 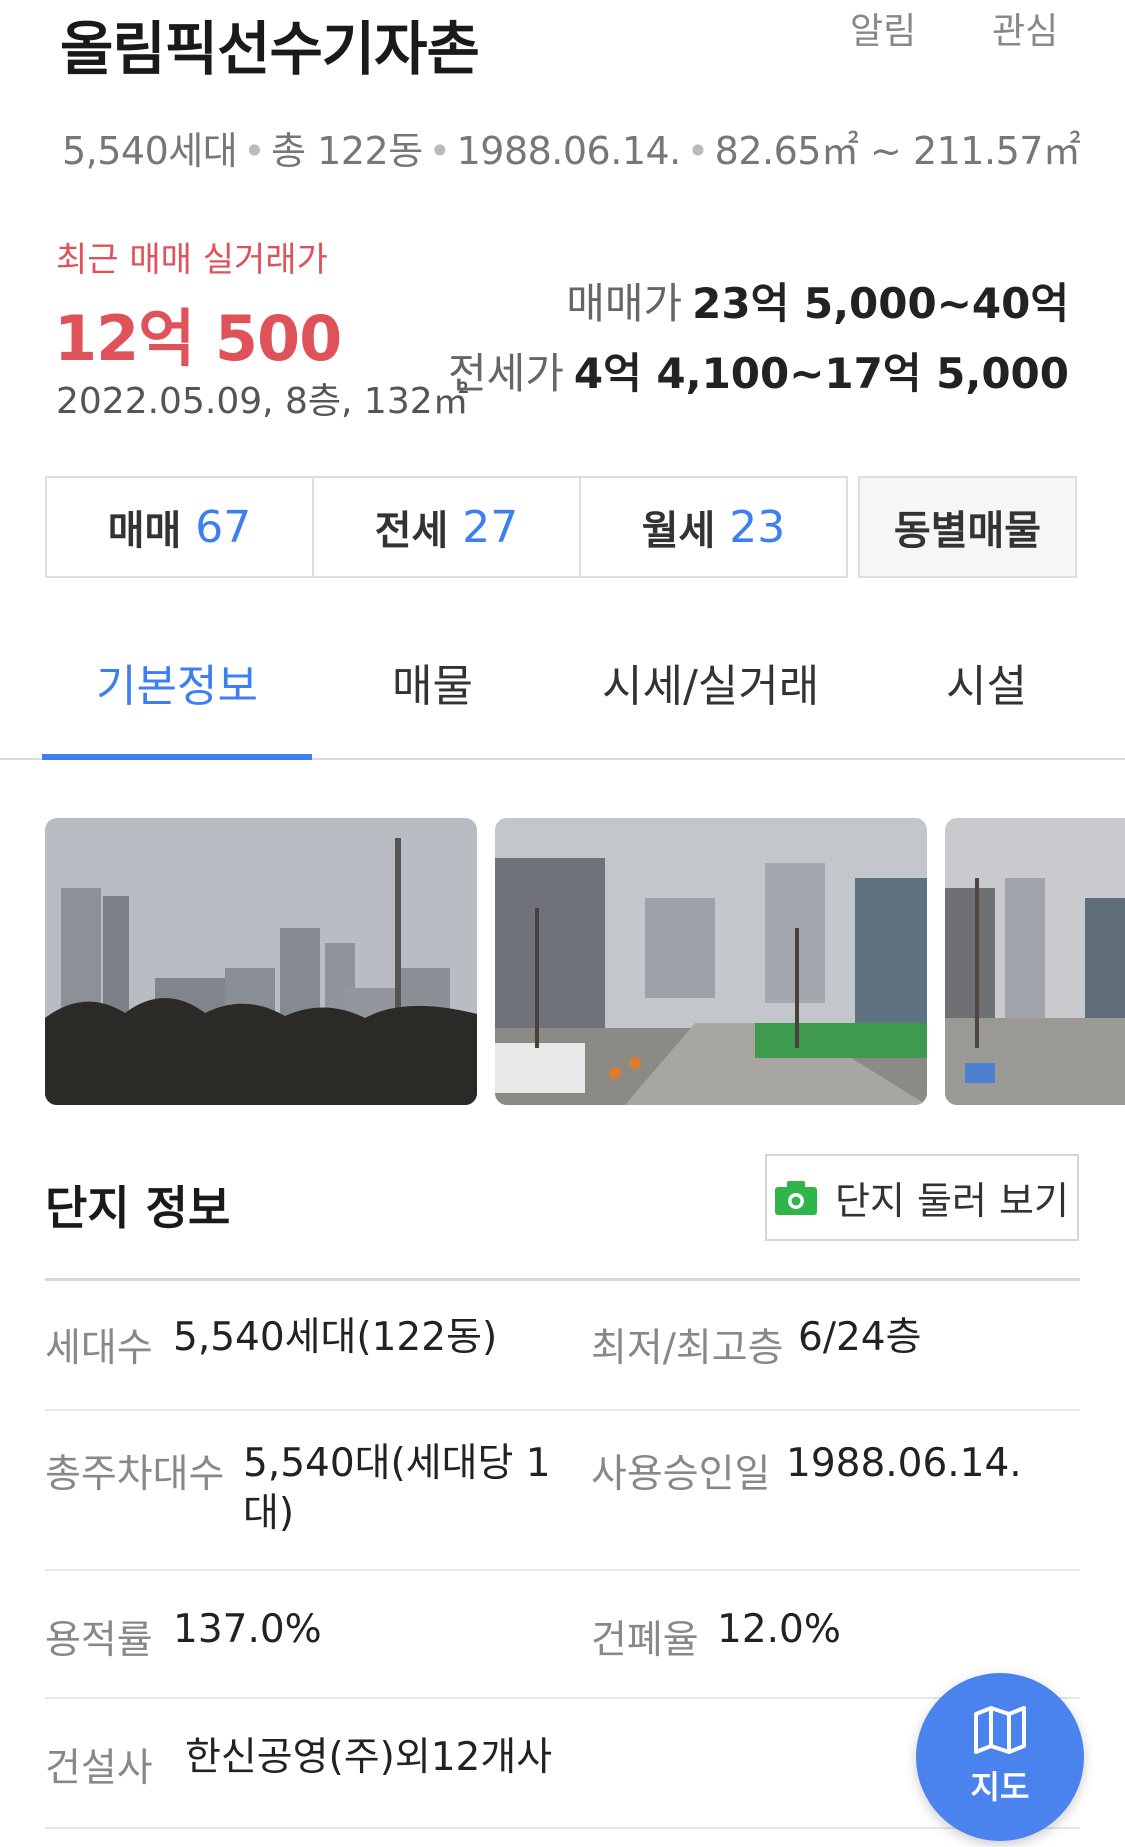 What do you see at coordinates (880, 303) in the screenshot?
I see `sale-price-value: 23억 5,000~40억` at bounding box center [880, 303].